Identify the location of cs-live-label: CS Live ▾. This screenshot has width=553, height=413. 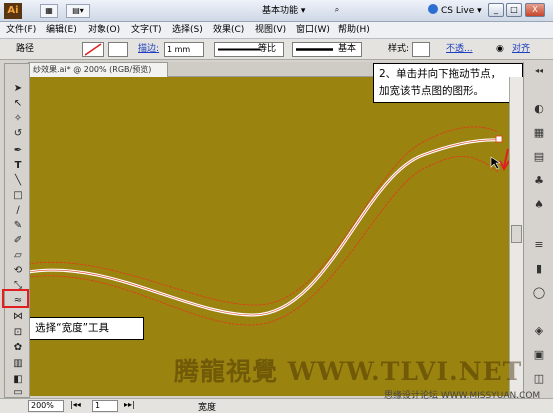
(461, 11).